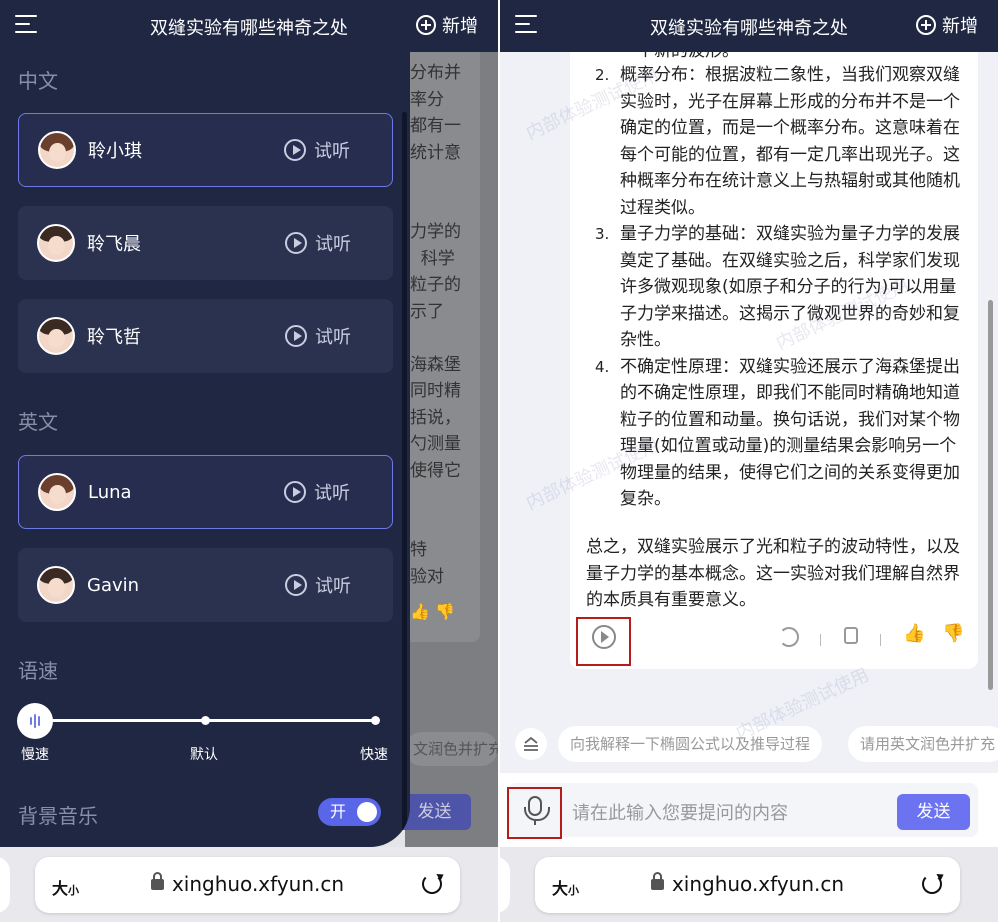 The width and height of the screenshot is (998, 922). Describe the element at coordinates (114, 337) in the screenshot. I see `voice-name: 聆飞哲` at that location.